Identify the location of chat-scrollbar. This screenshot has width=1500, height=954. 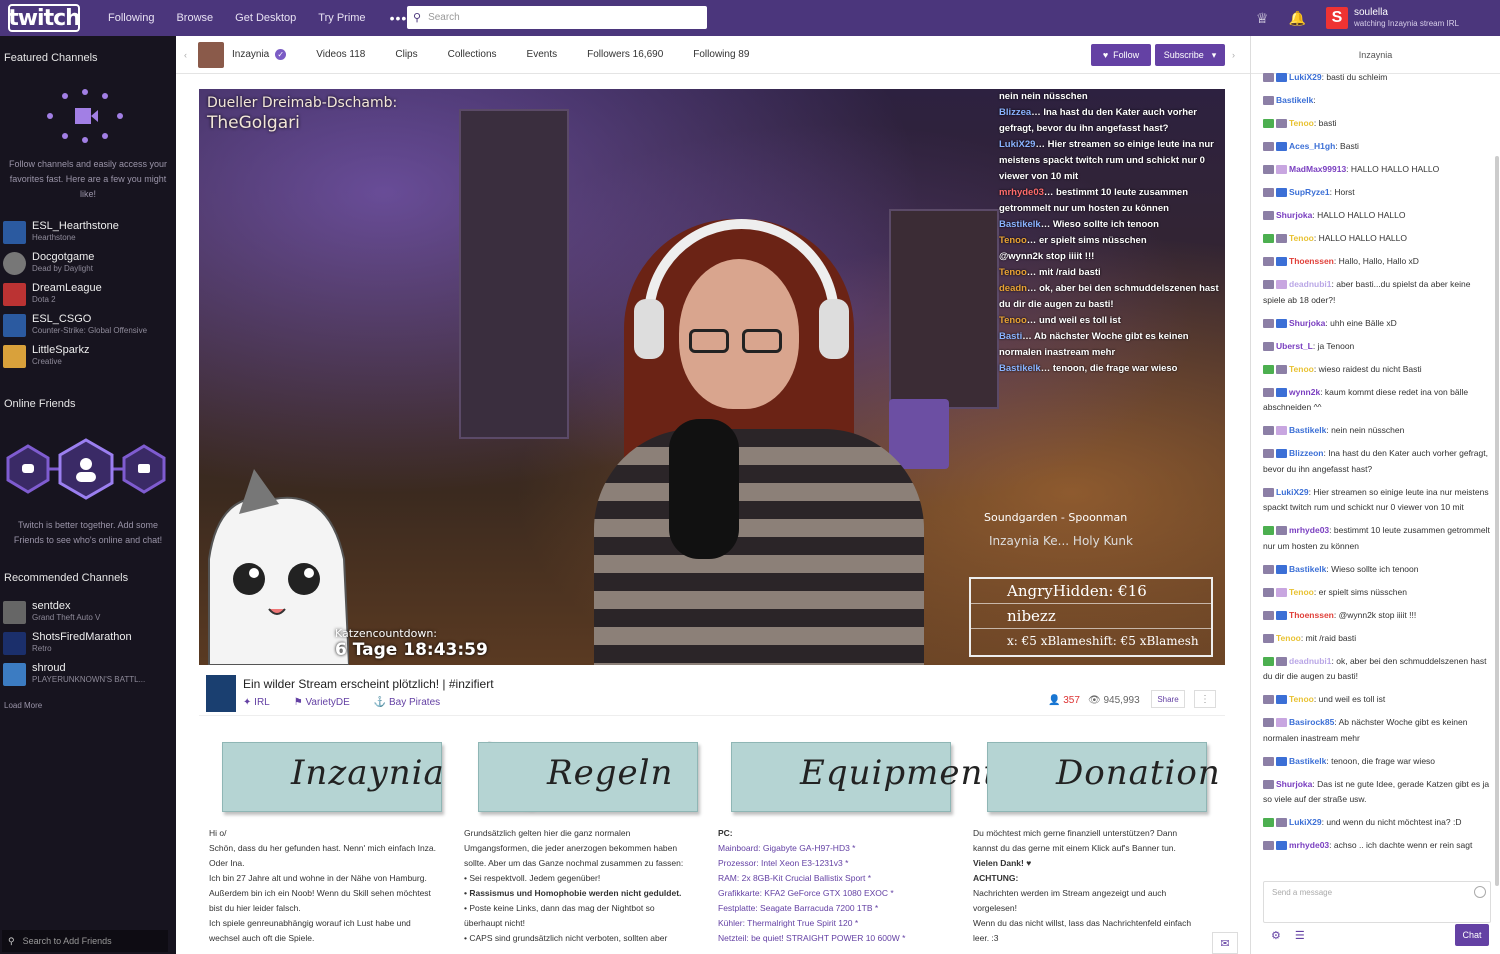
(1497, 521).